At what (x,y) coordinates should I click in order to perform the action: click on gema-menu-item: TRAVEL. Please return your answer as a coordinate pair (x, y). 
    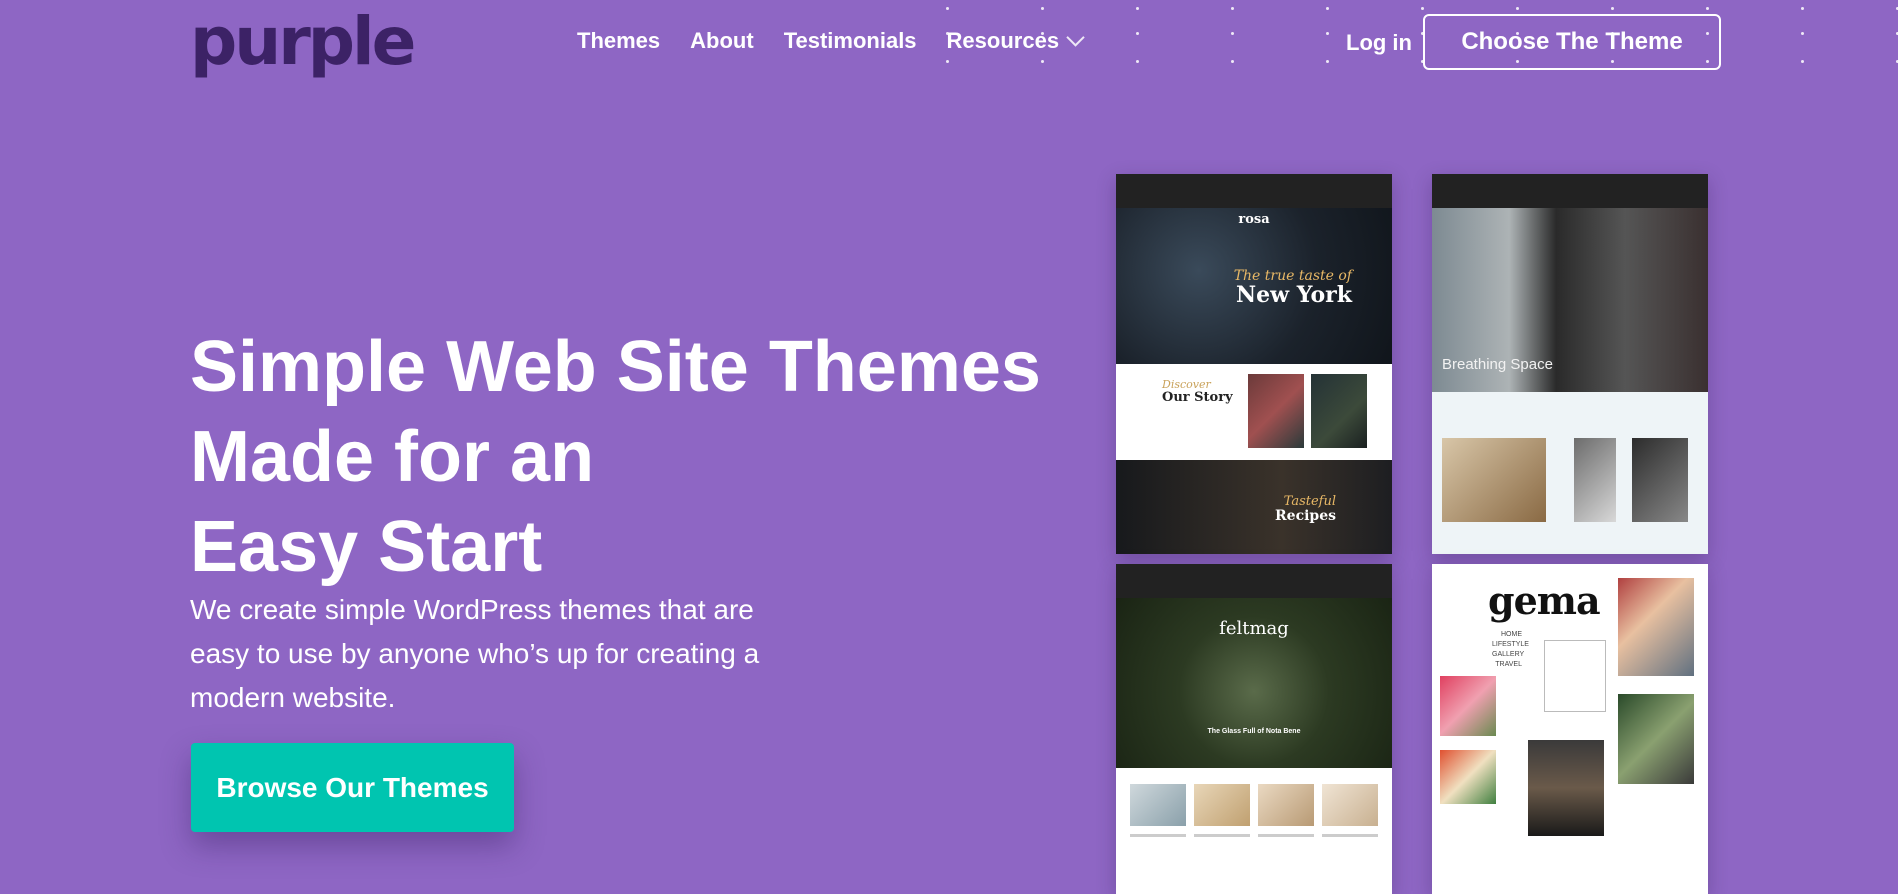
    Looking at the image, I should click on (1508, 664).